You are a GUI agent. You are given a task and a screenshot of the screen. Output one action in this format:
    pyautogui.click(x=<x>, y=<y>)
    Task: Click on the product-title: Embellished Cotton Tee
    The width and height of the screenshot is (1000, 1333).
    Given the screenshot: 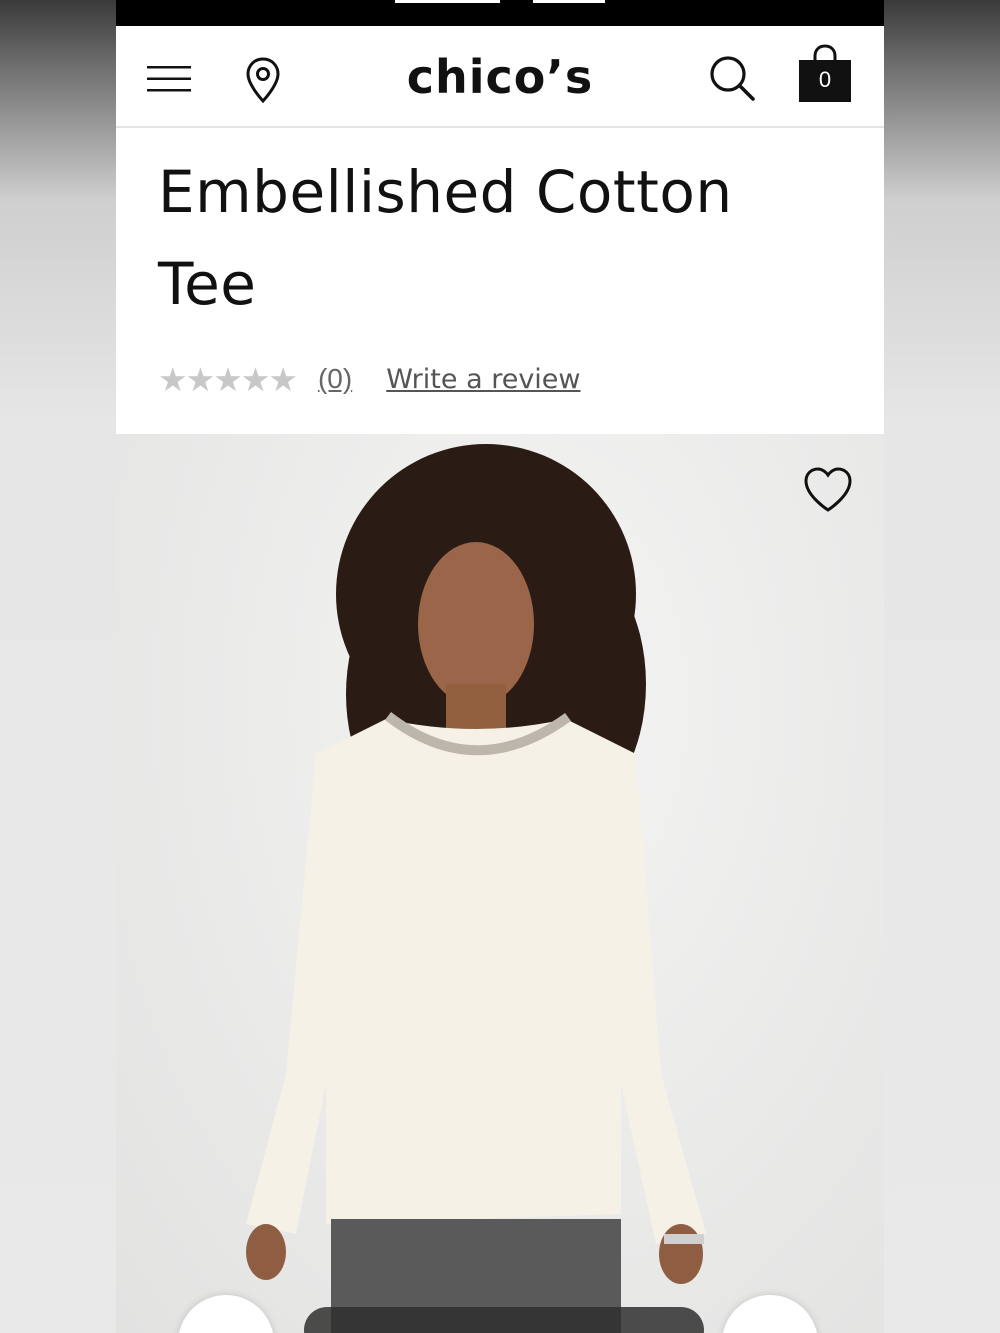 What is the action you would take?
    pyautogui.click(x=508, y=238)
    